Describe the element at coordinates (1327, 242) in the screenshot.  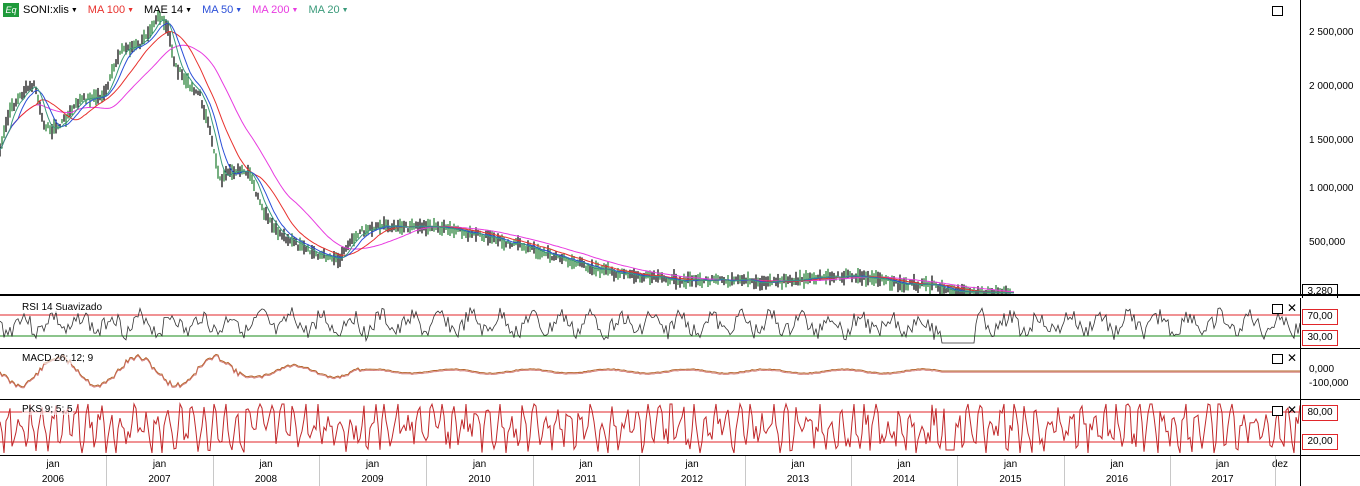
I see `price-axis-label: 500,000` at that location.